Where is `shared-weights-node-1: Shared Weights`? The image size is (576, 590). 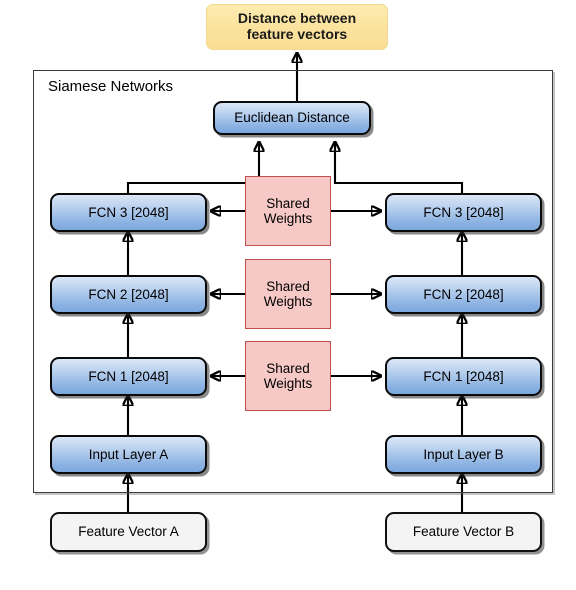
shared-weights-node-1: Shared Weights is located at coordinates (288, 211).